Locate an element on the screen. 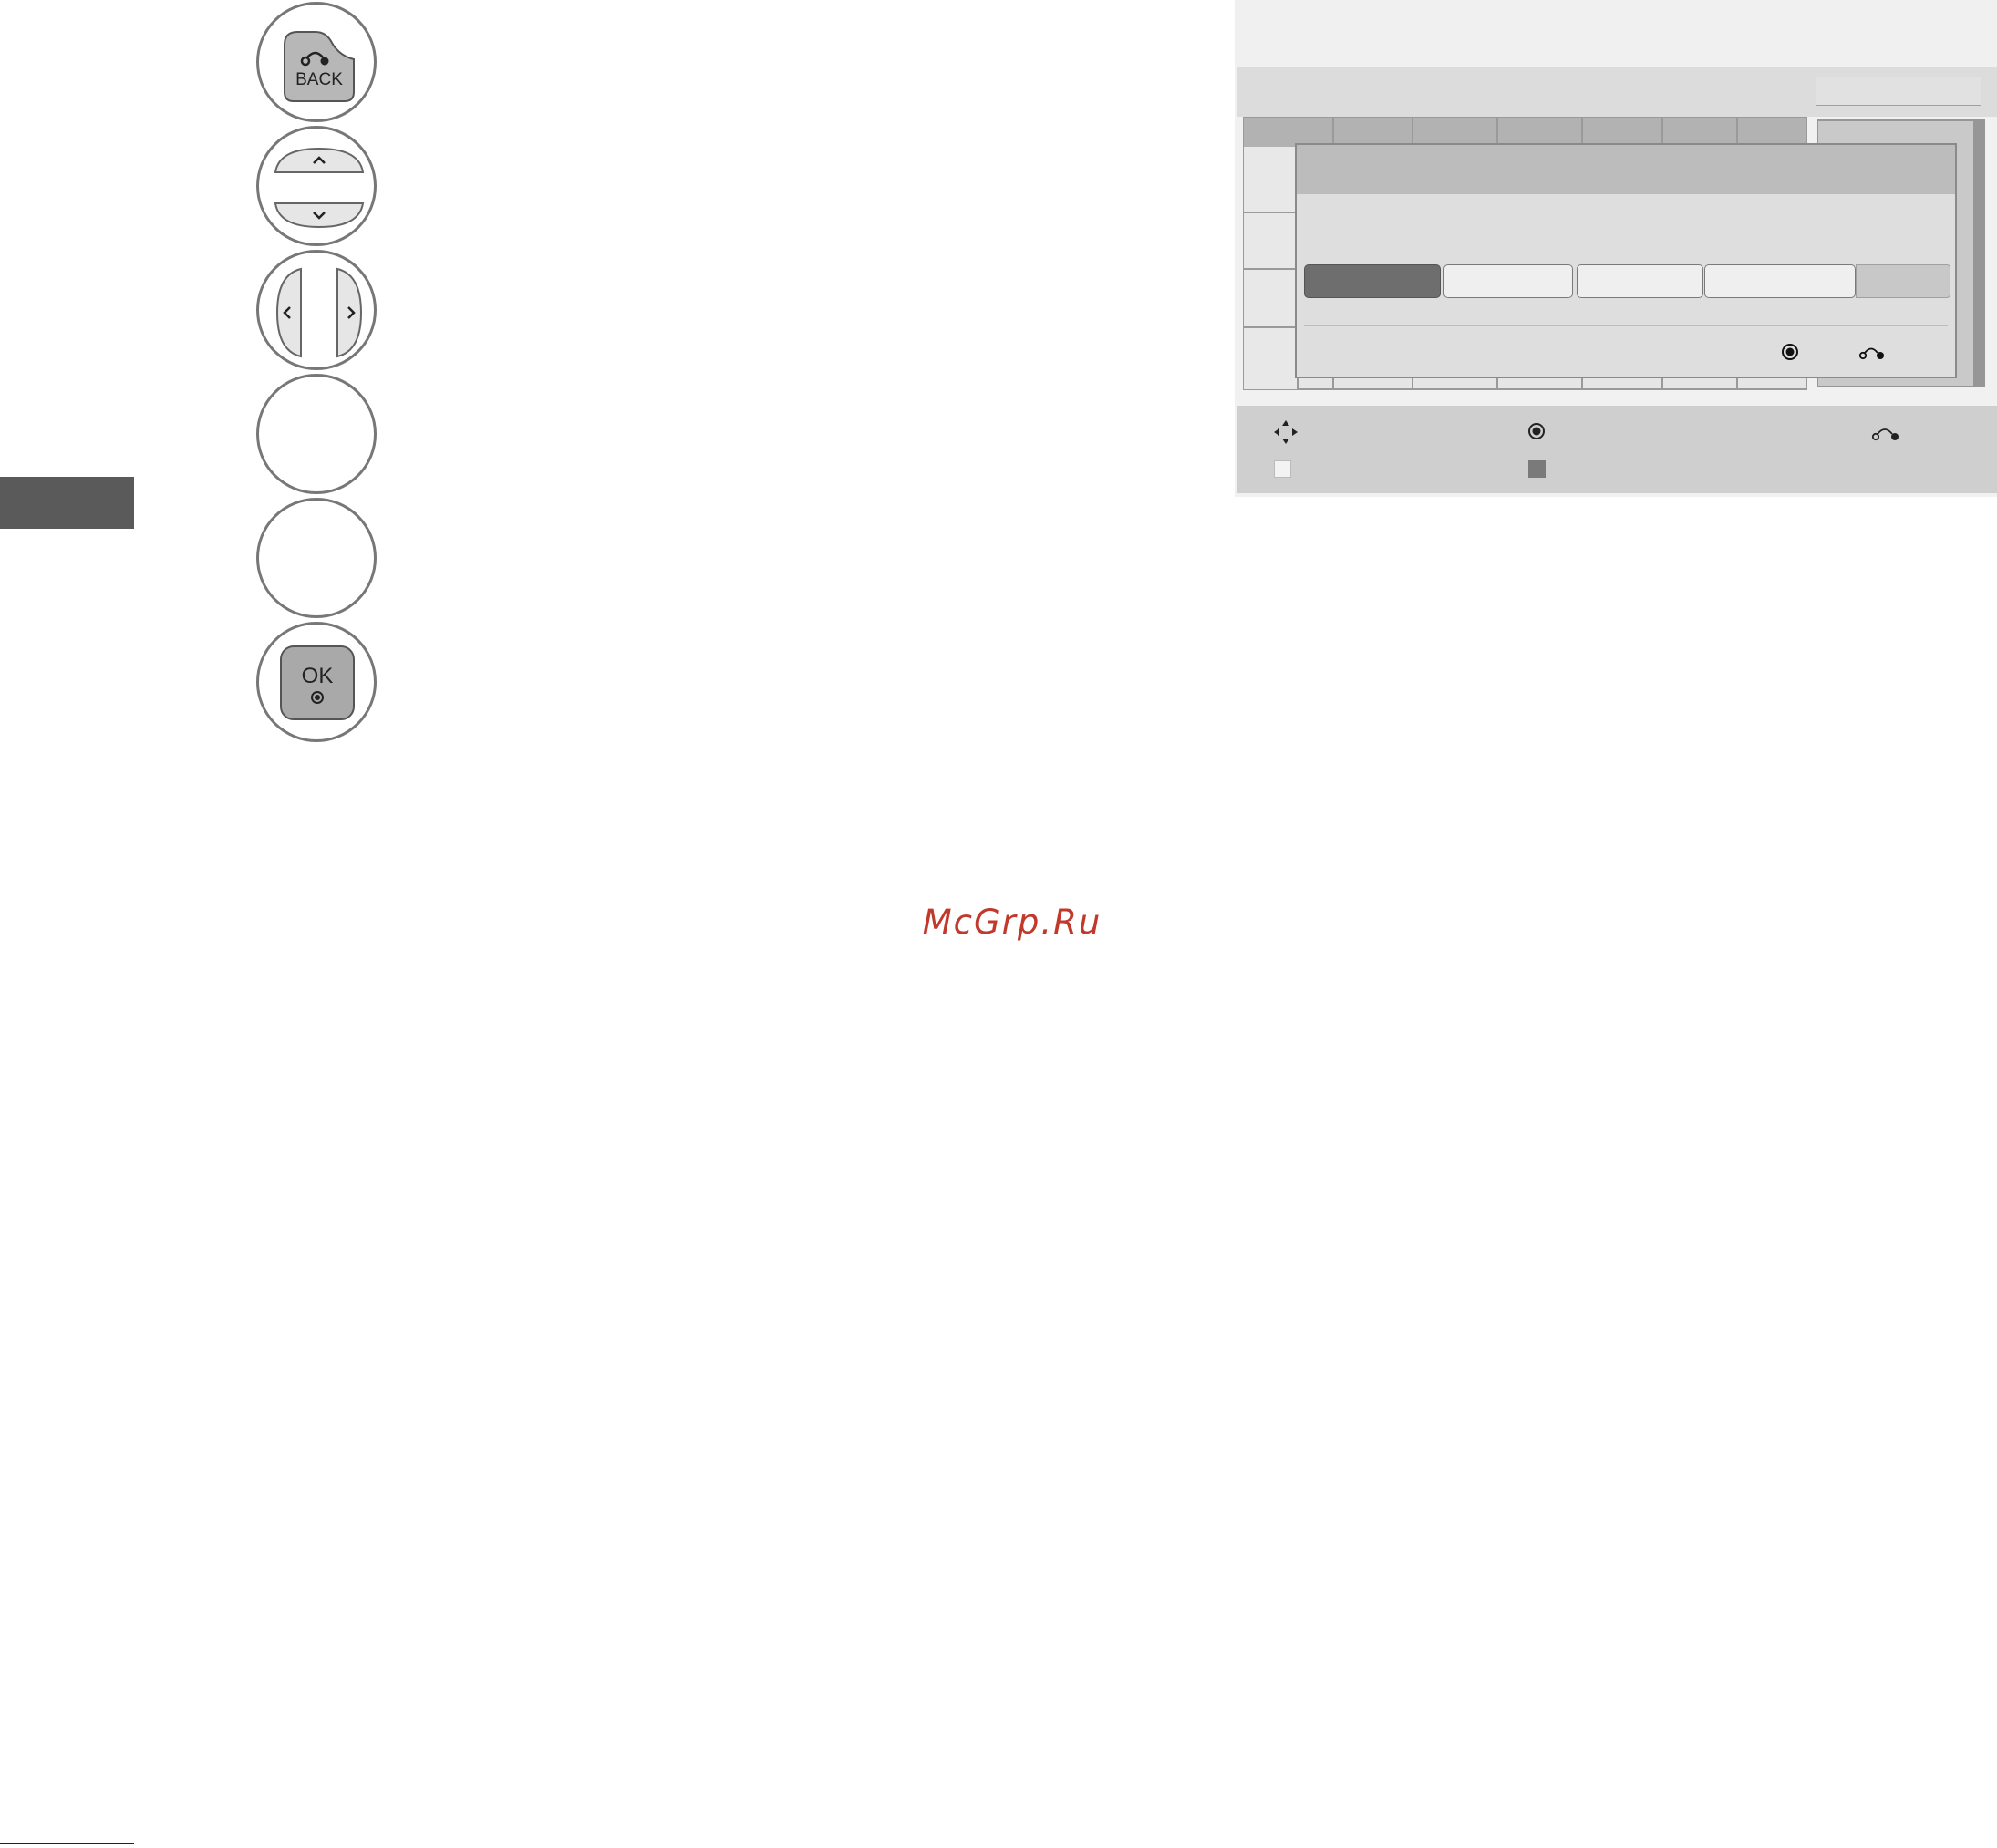 The width and height of the screenshot is (1997, 1848). navigation-arrows-icon is located at coordinates (1286, 432).